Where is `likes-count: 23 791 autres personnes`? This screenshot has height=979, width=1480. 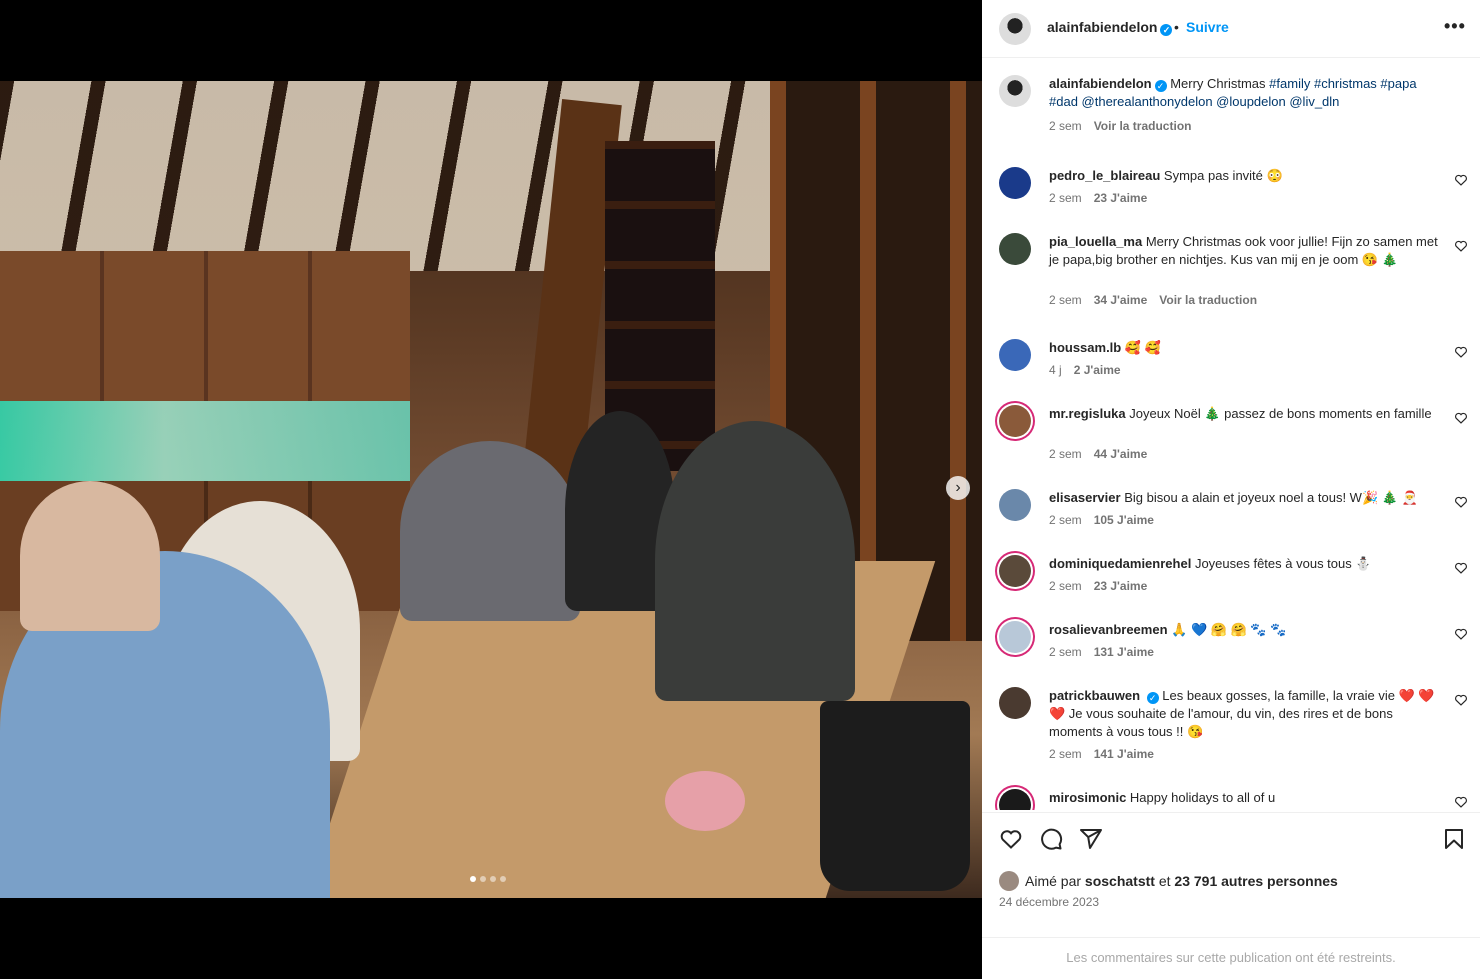 likes-count: 23 791 autres personnes is located at coordinates (1255, 881).